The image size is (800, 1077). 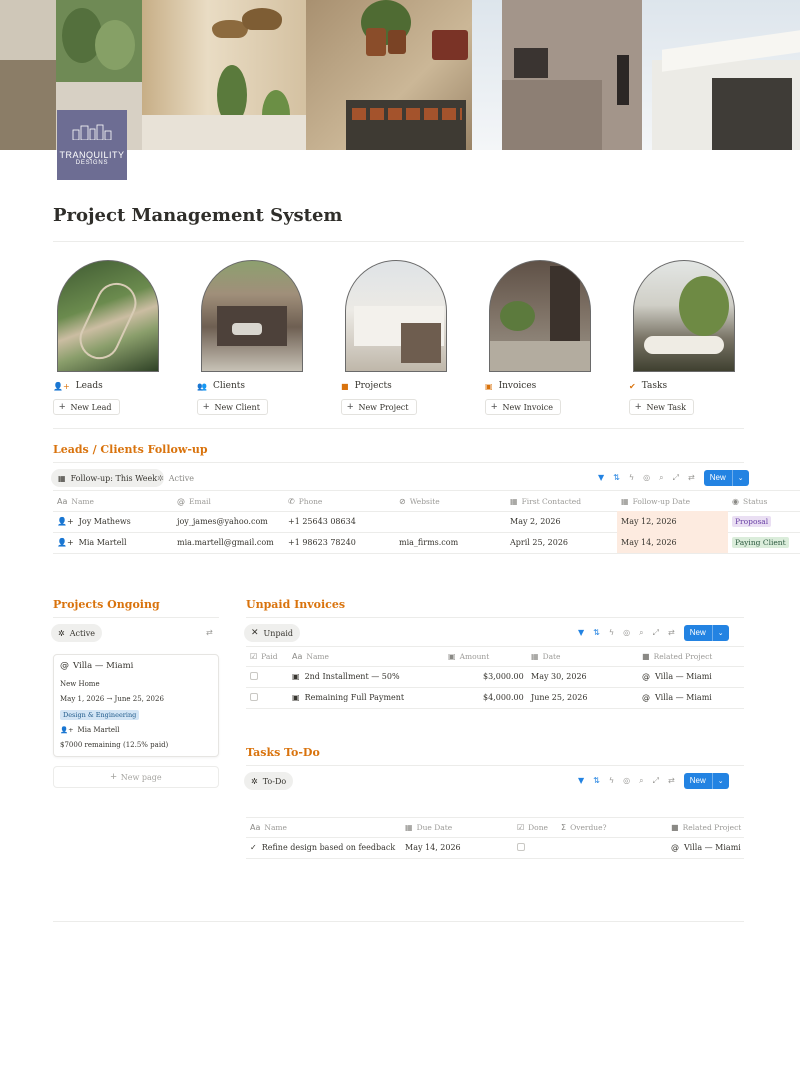 What do you see at coordinates (468, 656) in the screenshot?
I see `column-header-amount: ▣ Amount` at bounding box center [468, 656].